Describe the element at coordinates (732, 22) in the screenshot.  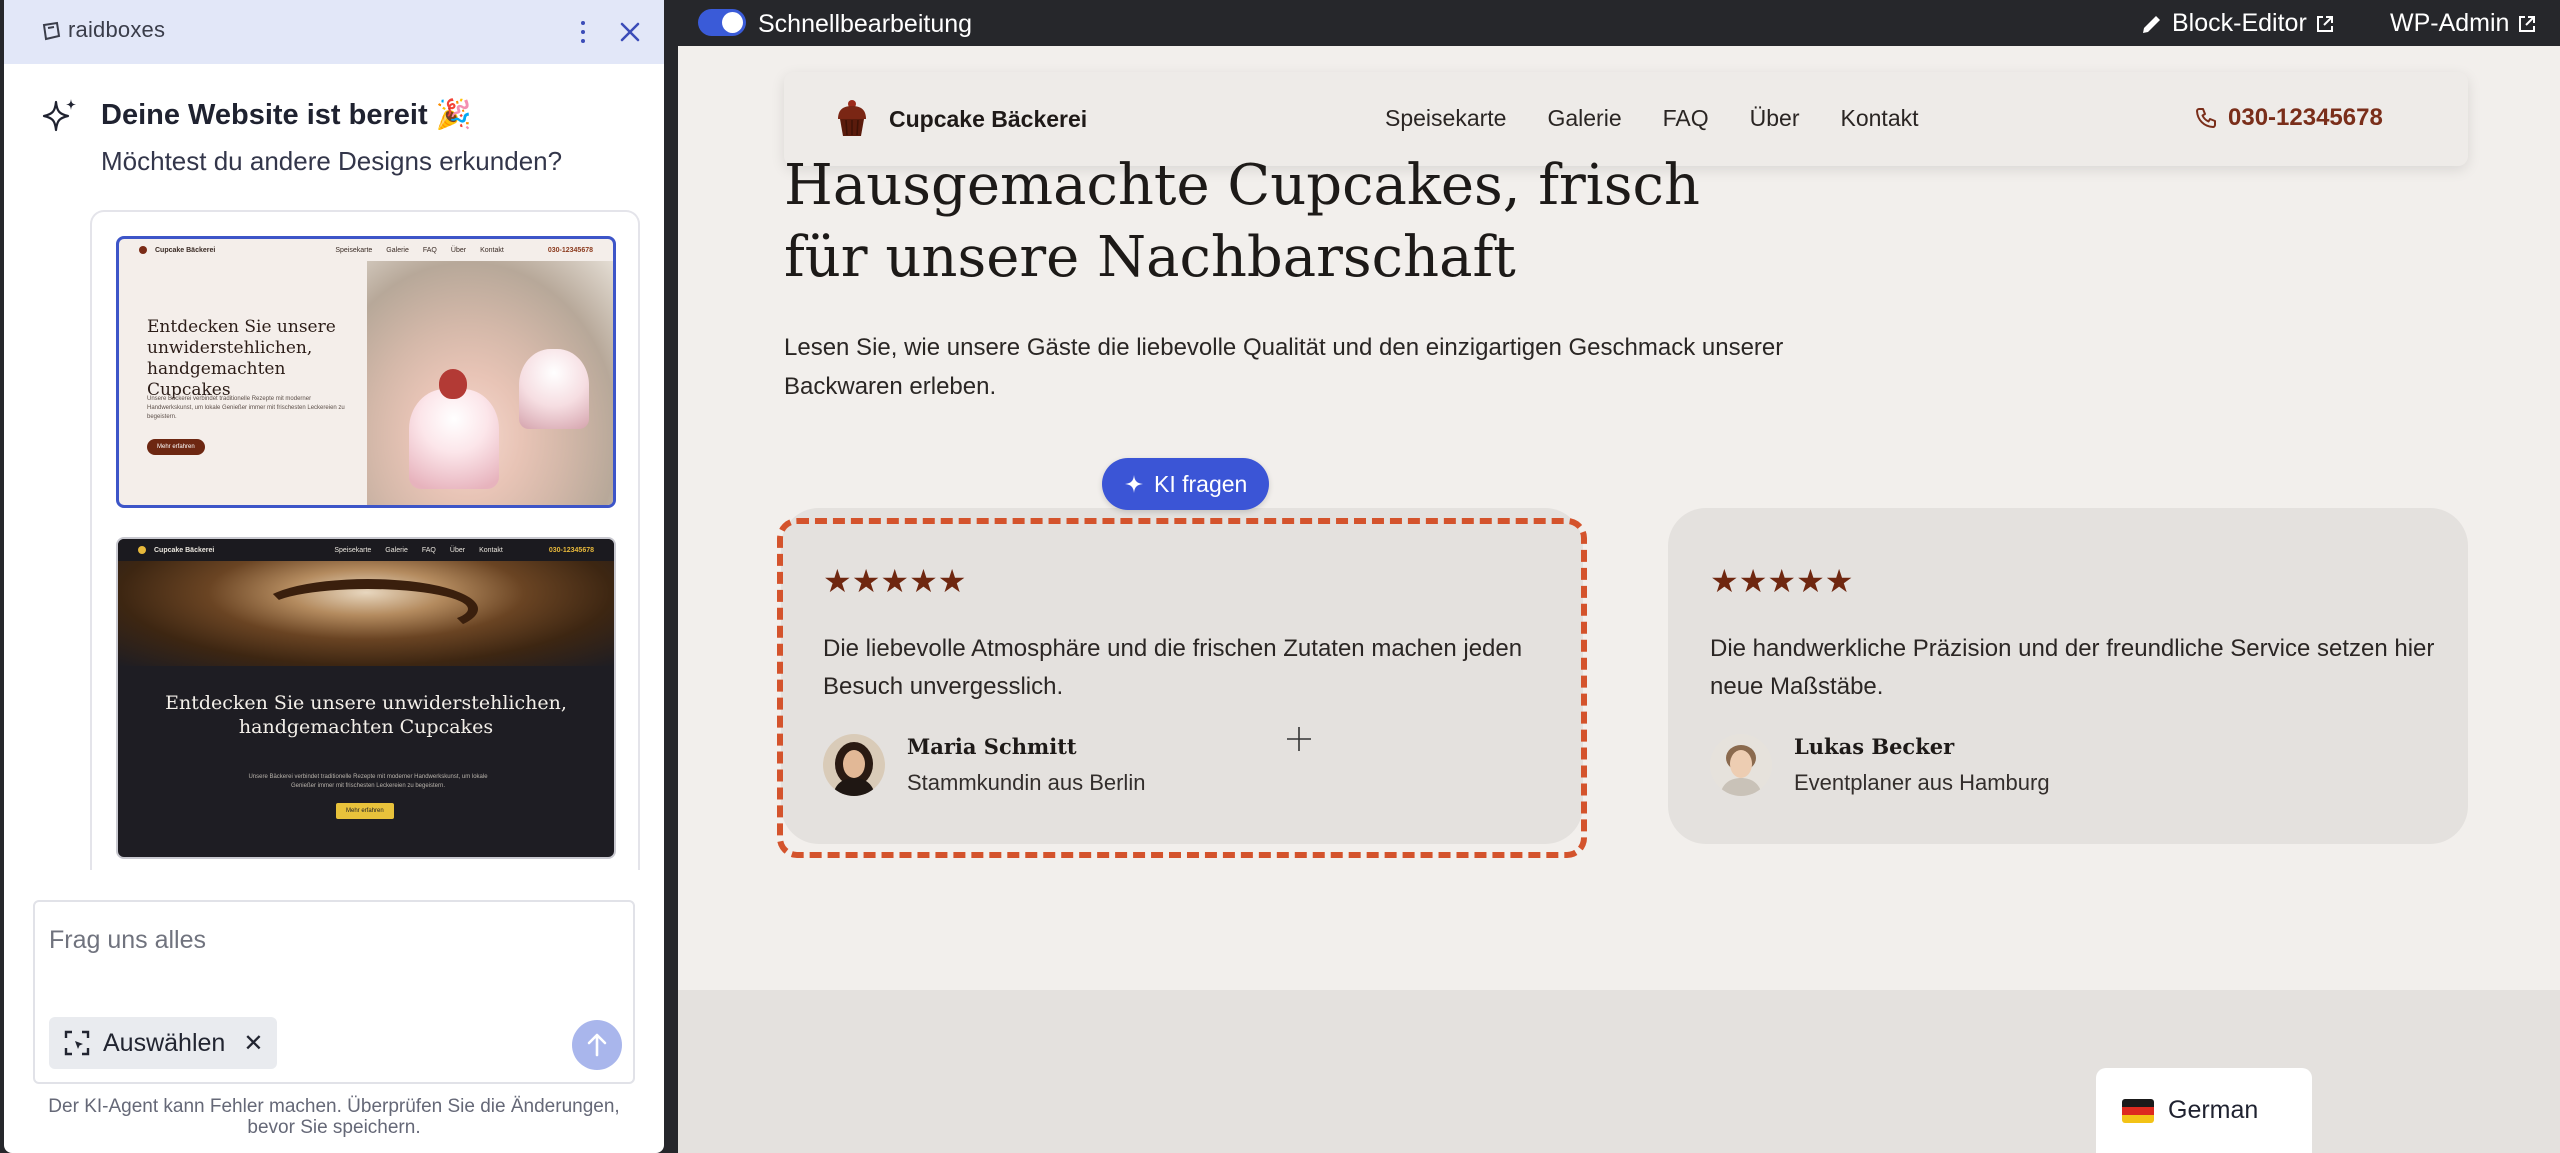
I see `toggle-knob` at that location.